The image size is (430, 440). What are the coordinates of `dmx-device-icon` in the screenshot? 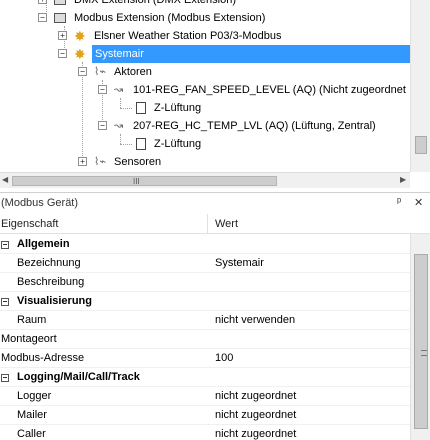 It's located at (60, 2).